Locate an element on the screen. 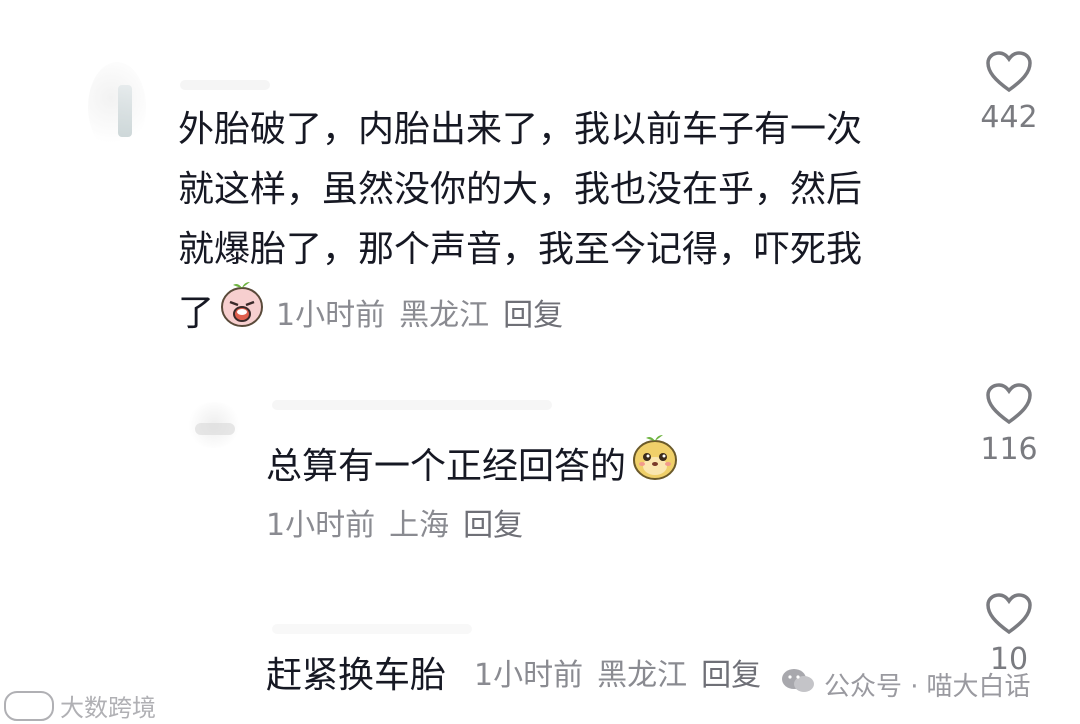 The height and width of the screenshot is (724, 1080). smiling-face-icon is located at coordinates (655, 466).